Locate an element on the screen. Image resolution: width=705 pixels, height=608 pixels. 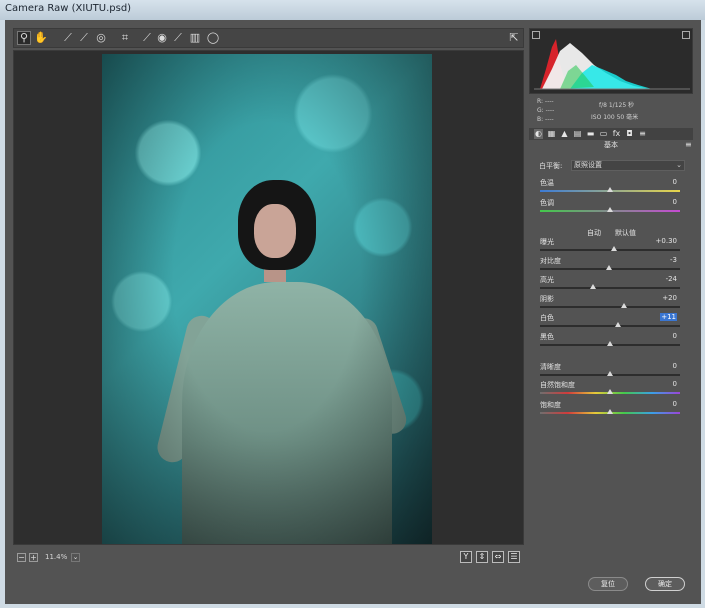
tab-tone-curve: ▦ is located at coordinates (551, 134).